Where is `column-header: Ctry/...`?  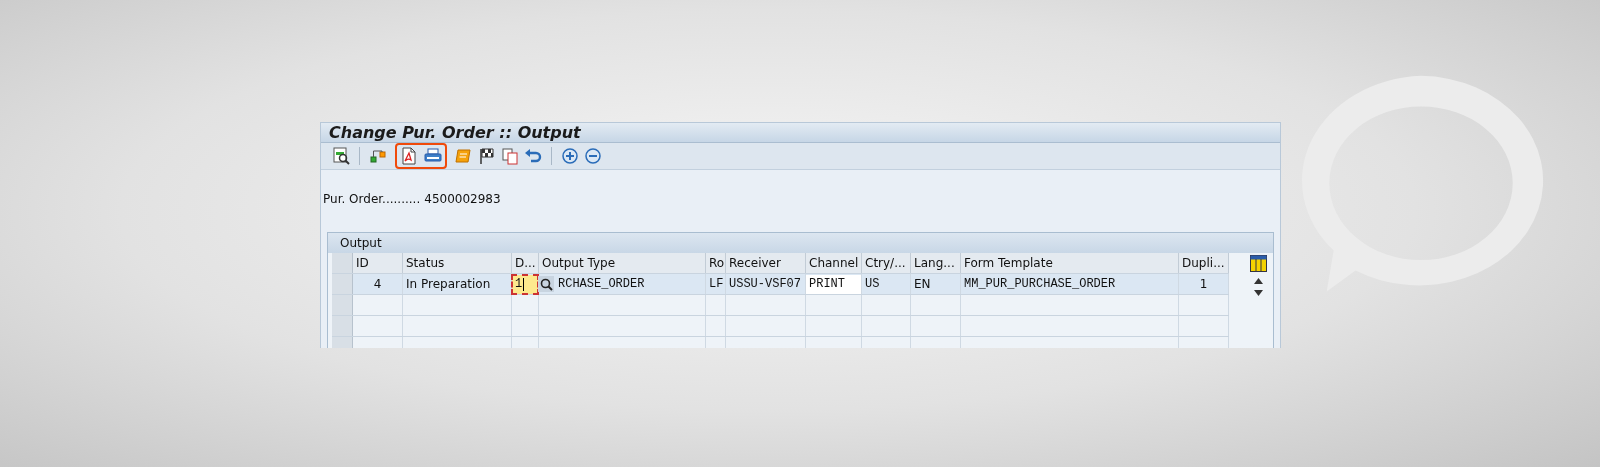 column-header: Ctry/... is located at coordinates (886, 263).